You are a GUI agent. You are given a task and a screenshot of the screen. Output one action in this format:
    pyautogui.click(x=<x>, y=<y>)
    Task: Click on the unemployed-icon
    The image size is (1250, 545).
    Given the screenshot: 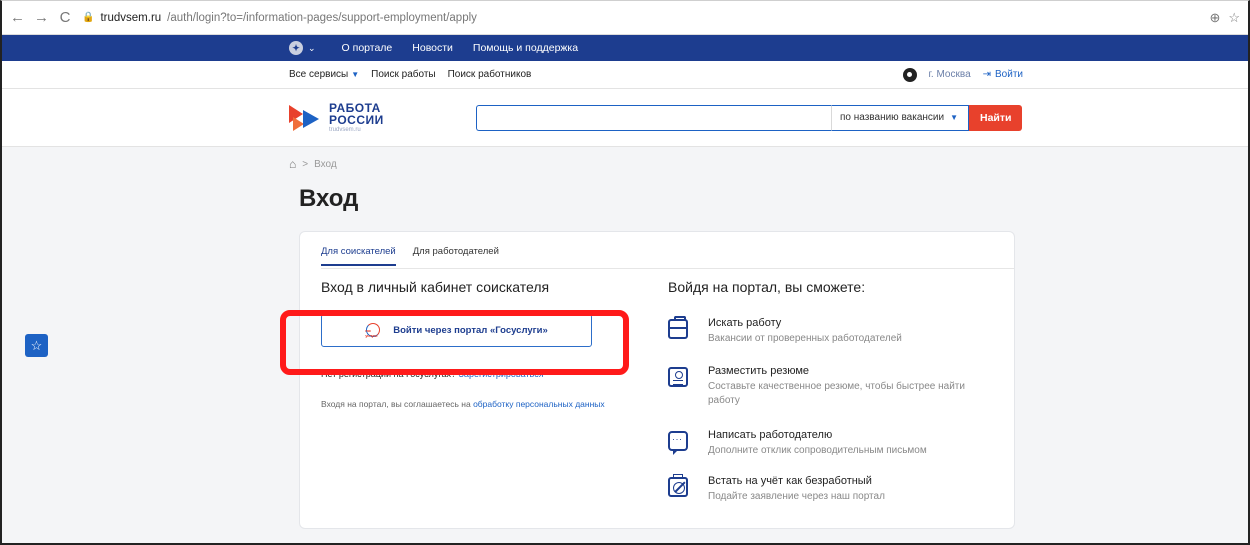 What is the action you would take?
    pyautogui.click(x=678, y=485)
    